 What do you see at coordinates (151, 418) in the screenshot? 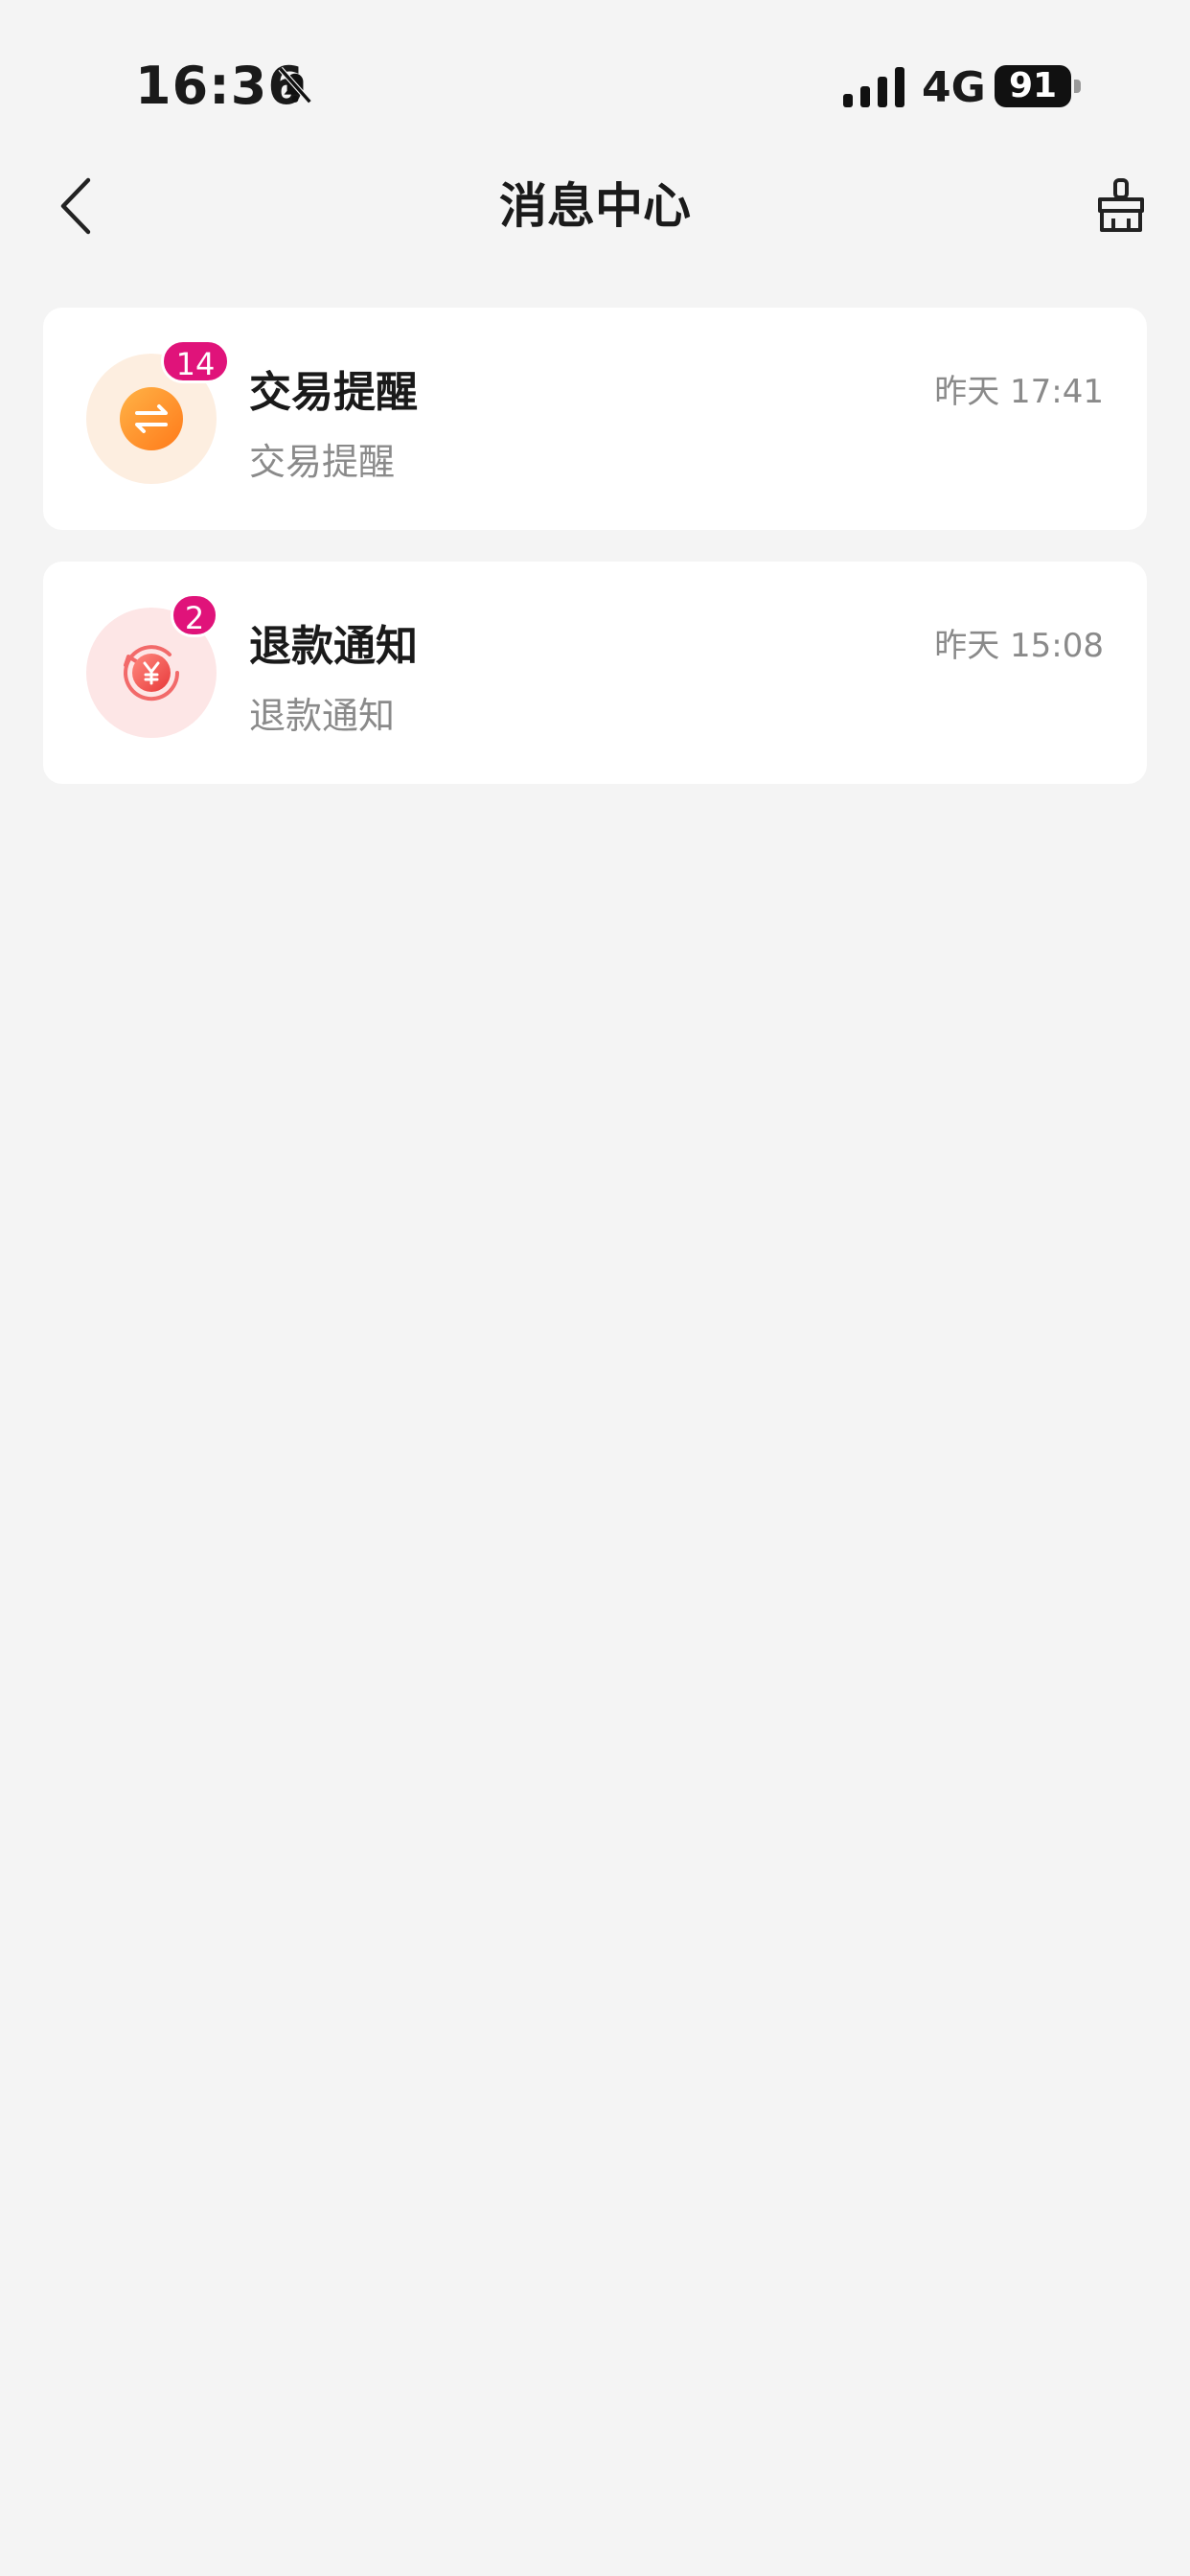
I see `exchange-icon` at bounding box center [151, 418].